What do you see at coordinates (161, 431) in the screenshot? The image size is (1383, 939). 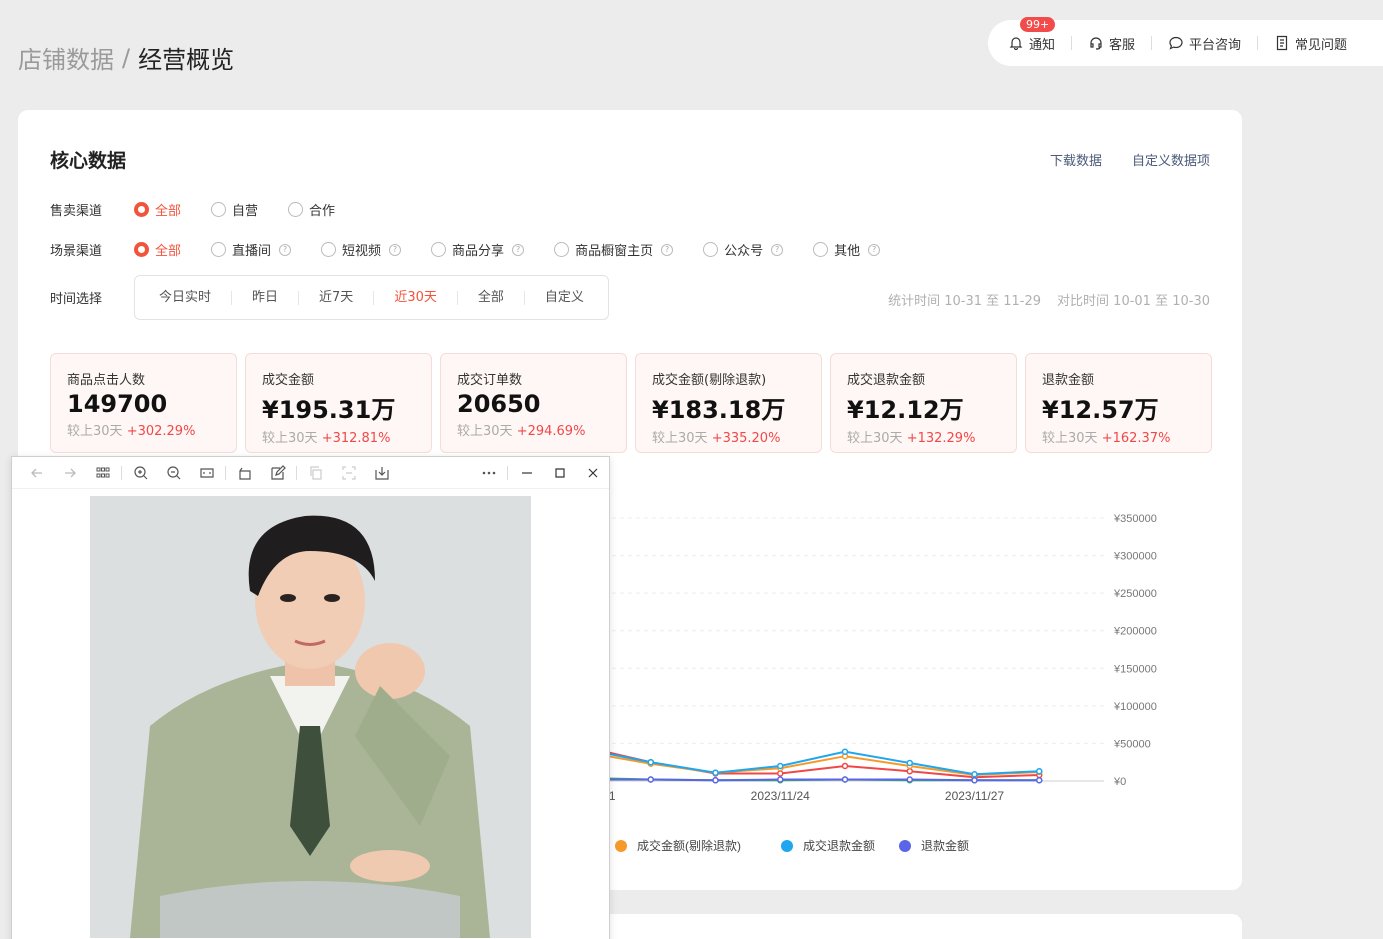 I see `metric-delta: +302.29%` at bounding box center [161, 431].